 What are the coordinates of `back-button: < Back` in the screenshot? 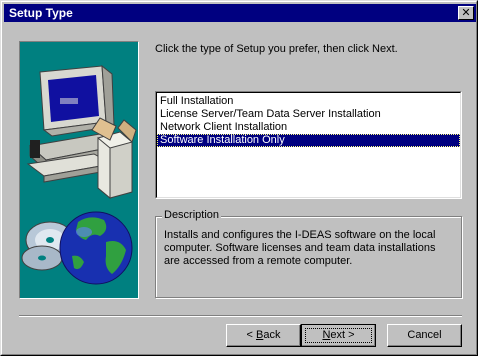 It's located at (263, 335).